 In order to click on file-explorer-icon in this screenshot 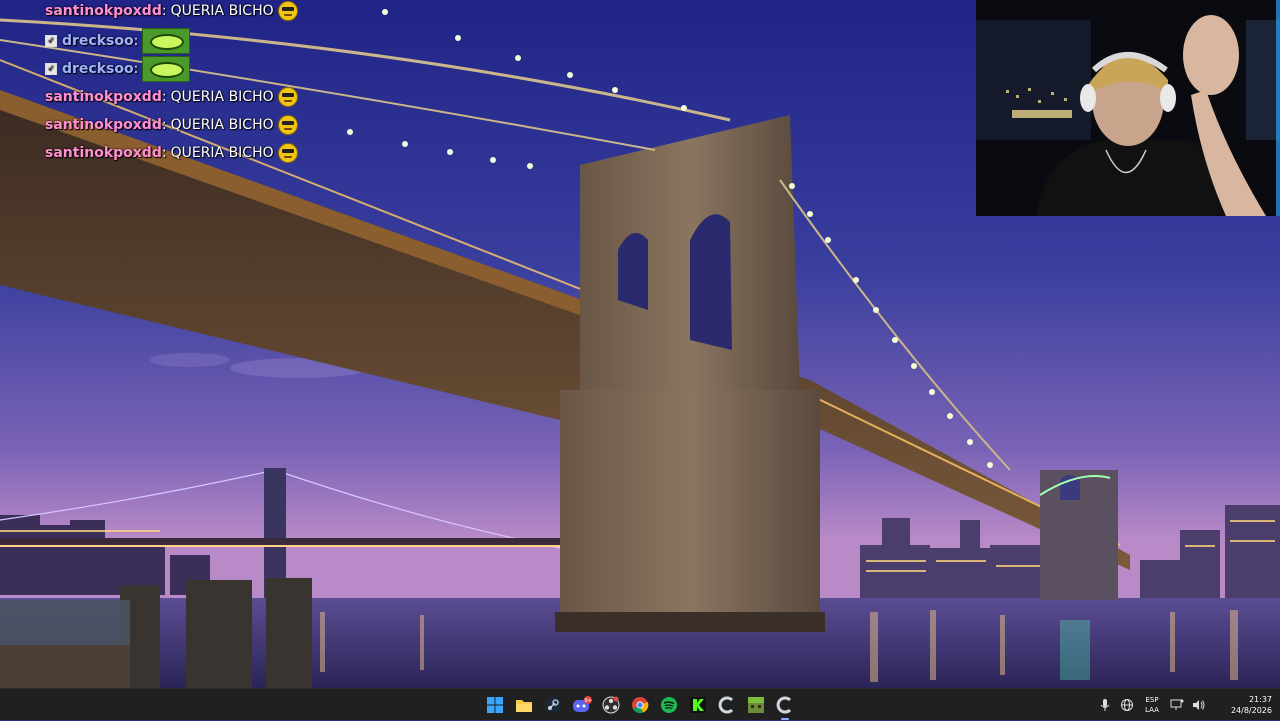, I will do `click(523, 706)`.